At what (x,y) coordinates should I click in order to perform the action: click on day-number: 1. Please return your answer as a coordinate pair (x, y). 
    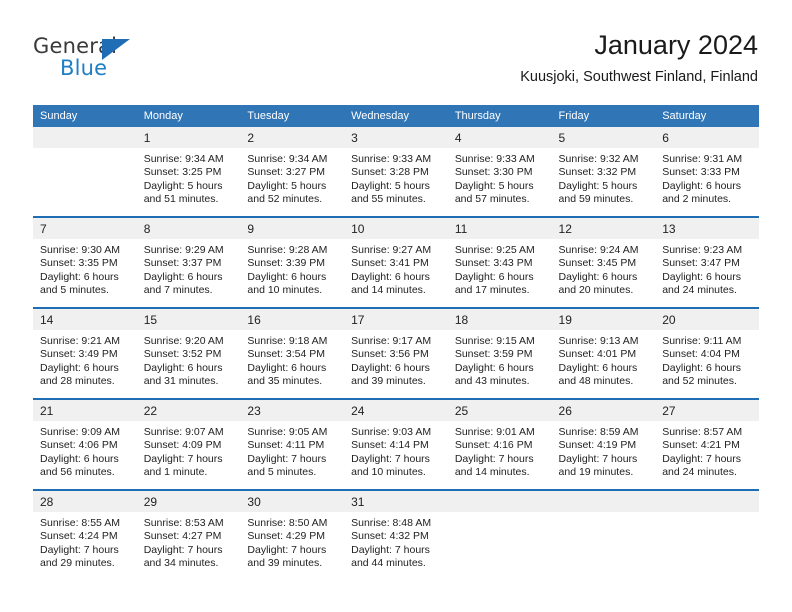
    Looking at the image, I should click on (188, 137).